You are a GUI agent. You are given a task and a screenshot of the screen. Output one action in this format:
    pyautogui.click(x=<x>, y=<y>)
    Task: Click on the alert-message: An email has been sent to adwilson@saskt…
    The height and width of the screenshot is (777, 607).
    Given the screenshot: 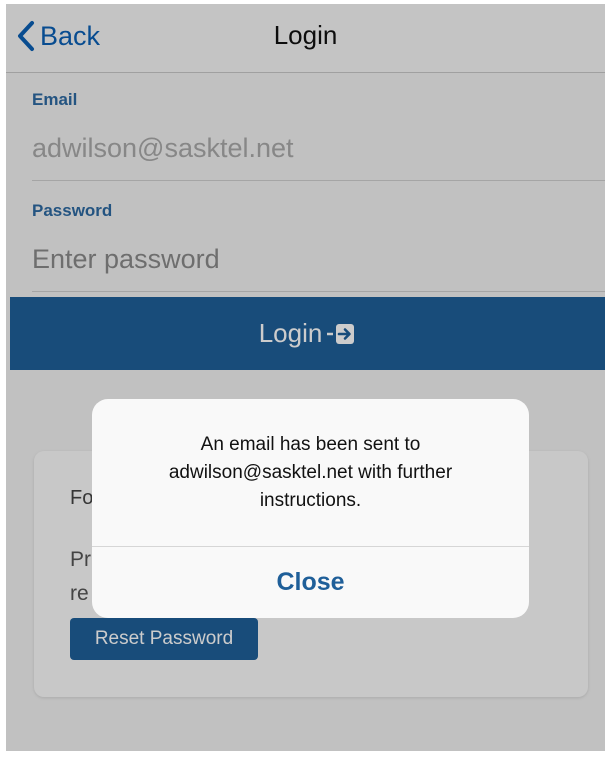 What is the action you would take?
    pyautogui.click(x=310, y=472)
    